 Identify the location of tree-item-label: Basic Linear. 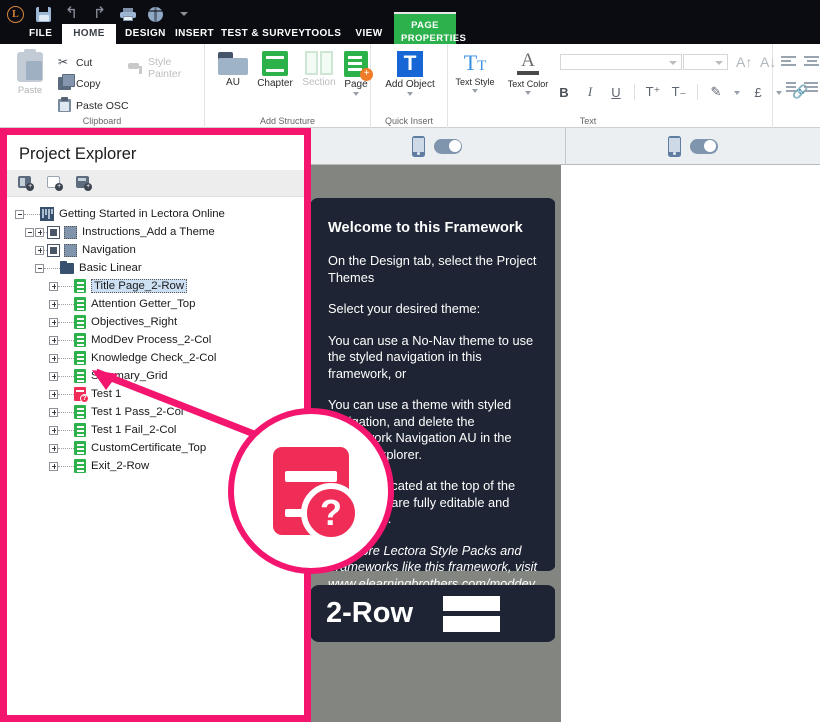
(110, 268).